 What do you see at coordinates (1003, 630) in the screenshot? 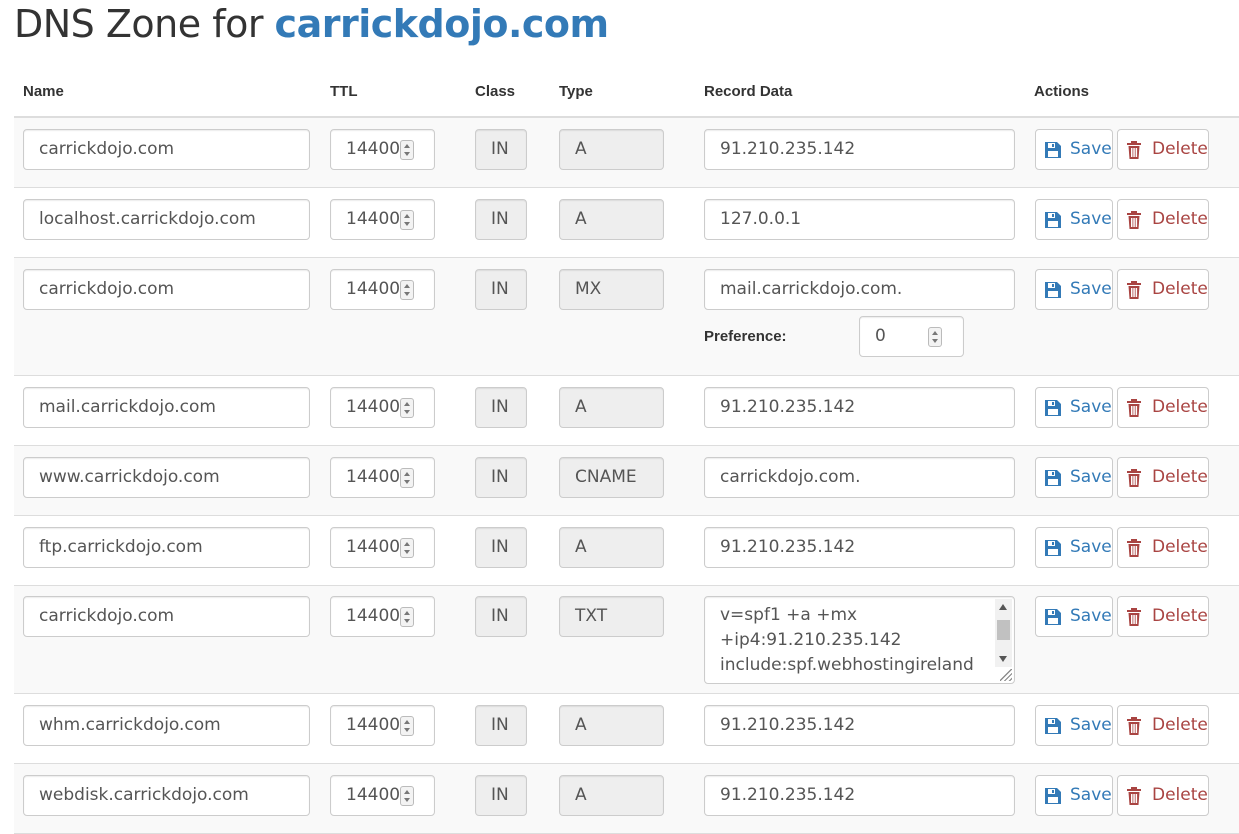
I see `scroll-thumb` at bounding box center [1003, 630].